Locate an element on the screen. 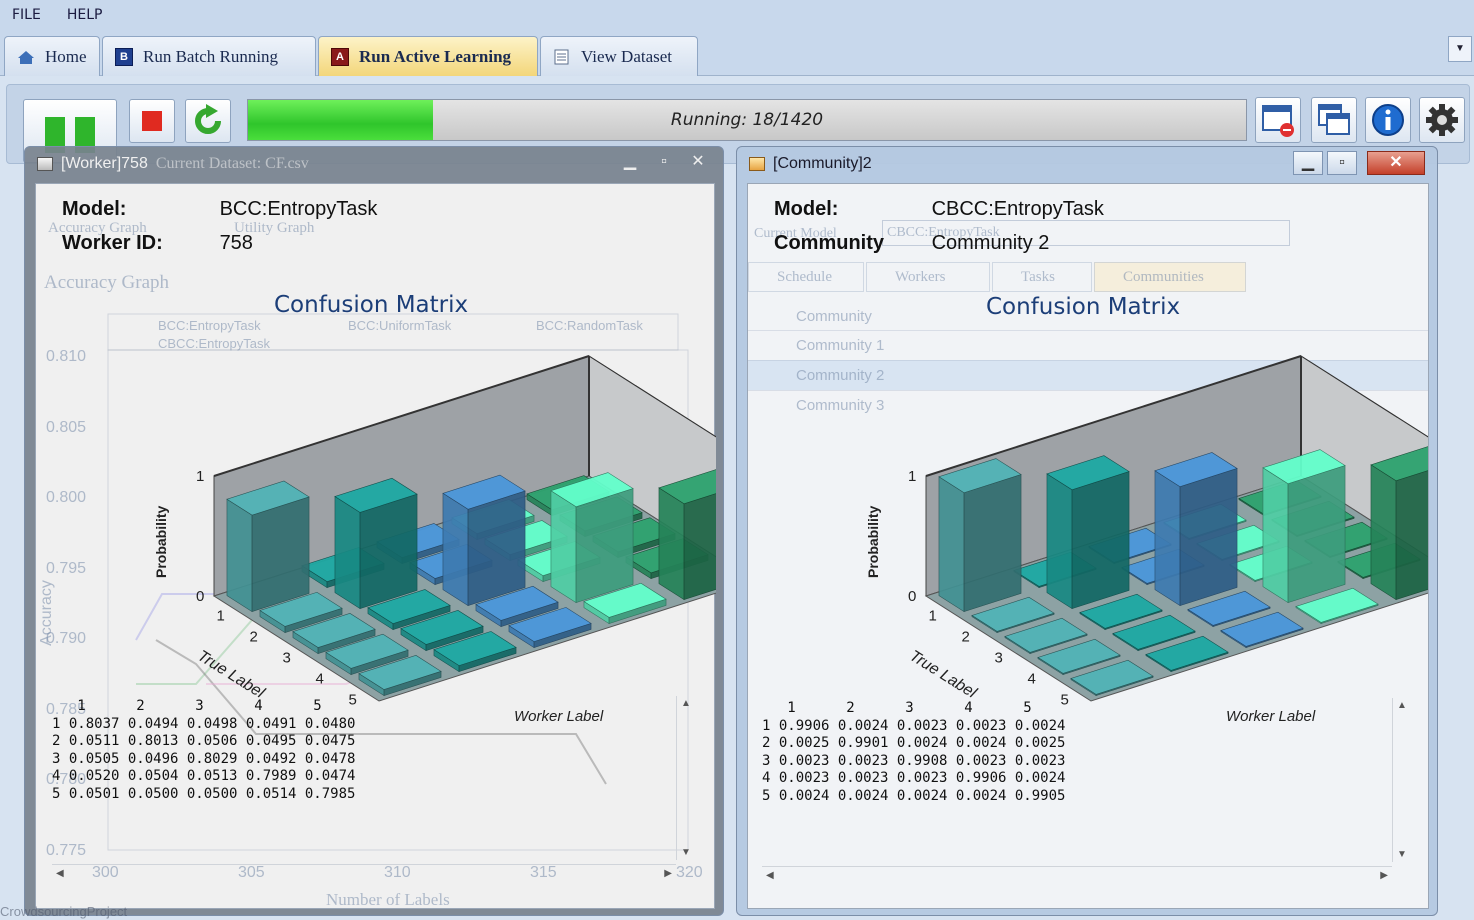 This screenshot has width=1474, height=920. x-tick-label: 4 is located at coordinates (1032, 679).